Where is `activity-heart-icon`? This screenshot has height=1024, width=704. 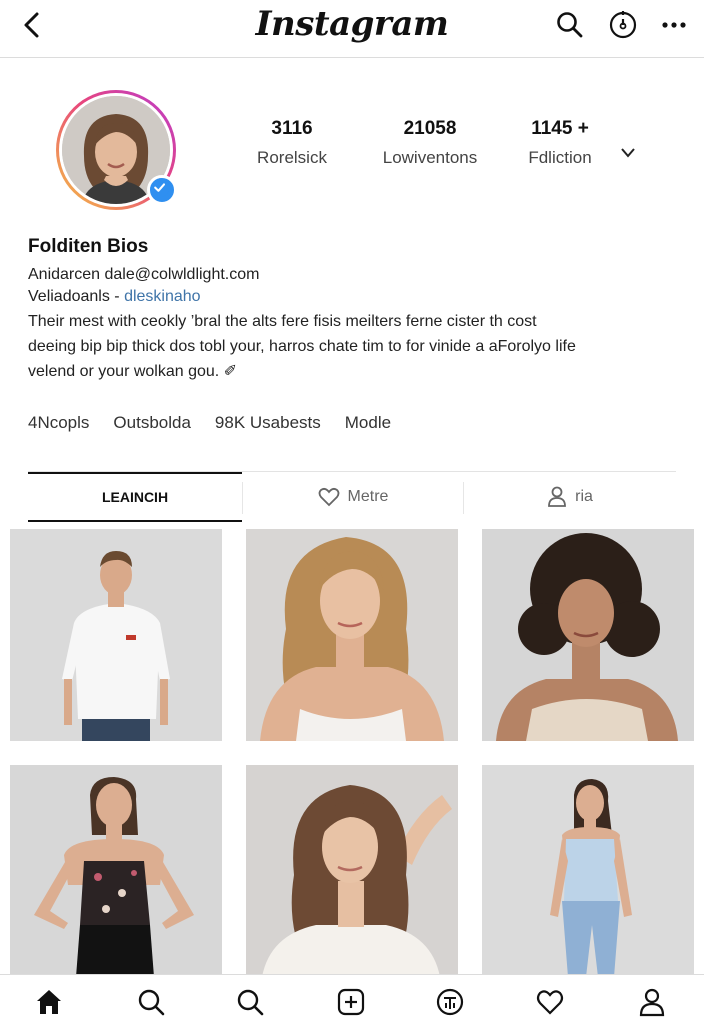
activity-heart-icon is located at coordinates (550, 1002).